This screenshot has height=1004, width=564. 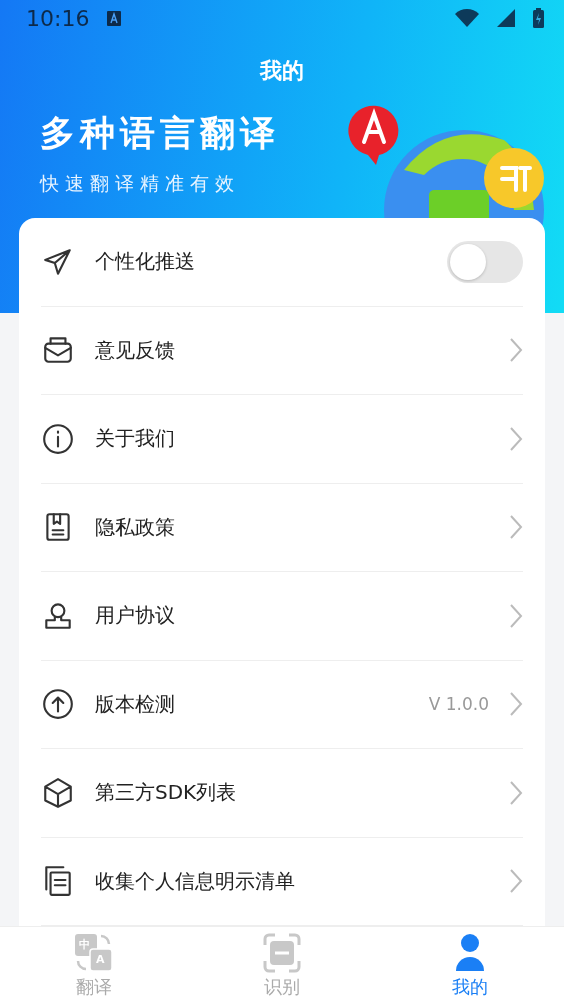 What do you see at coordinates (114, 18) in the screenshot?
I see `notification-icon` at bounding box center [114, 18].